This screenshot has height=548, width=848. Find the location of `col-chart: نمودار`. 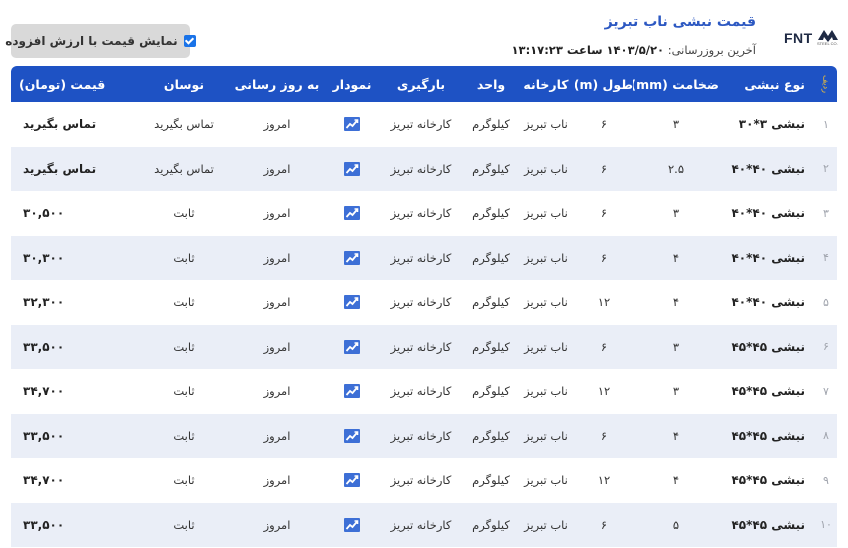

col-chart: نمودار is located at coordinates (352, 84).